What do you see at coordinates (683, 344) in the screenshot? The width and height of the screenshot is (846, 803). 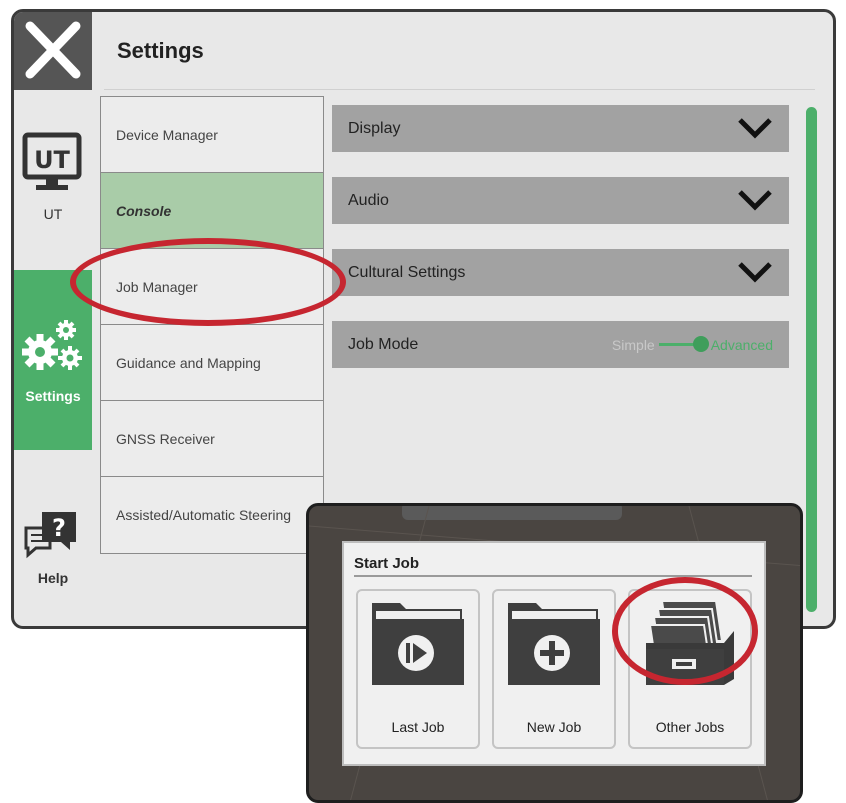 I see `toggle-track` at bounding box center [683, 344].